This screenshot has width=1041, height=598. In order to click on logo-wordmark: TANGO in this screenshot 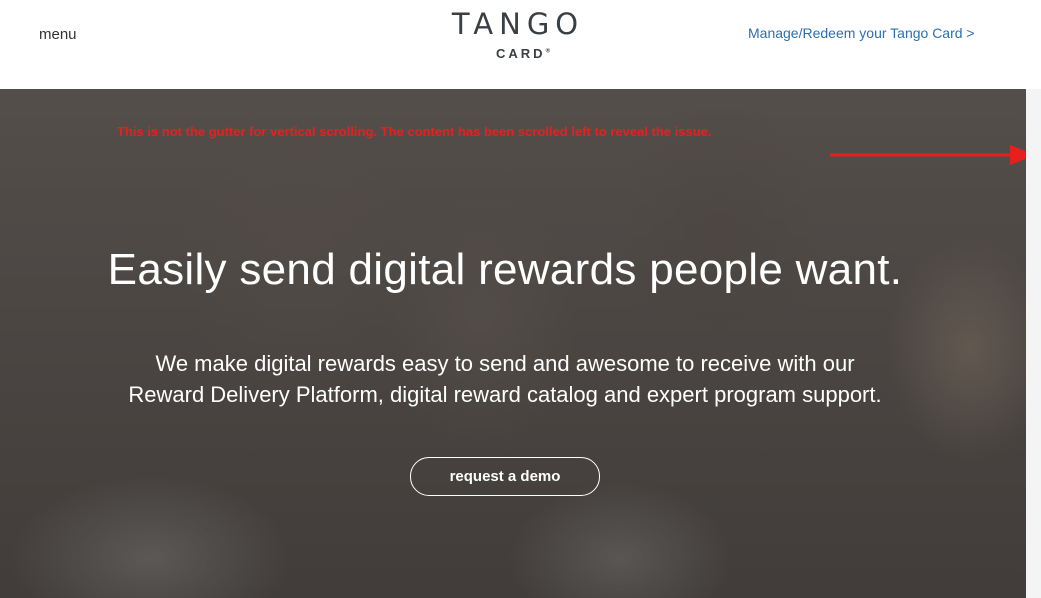, I will do `click(518, 24)`.